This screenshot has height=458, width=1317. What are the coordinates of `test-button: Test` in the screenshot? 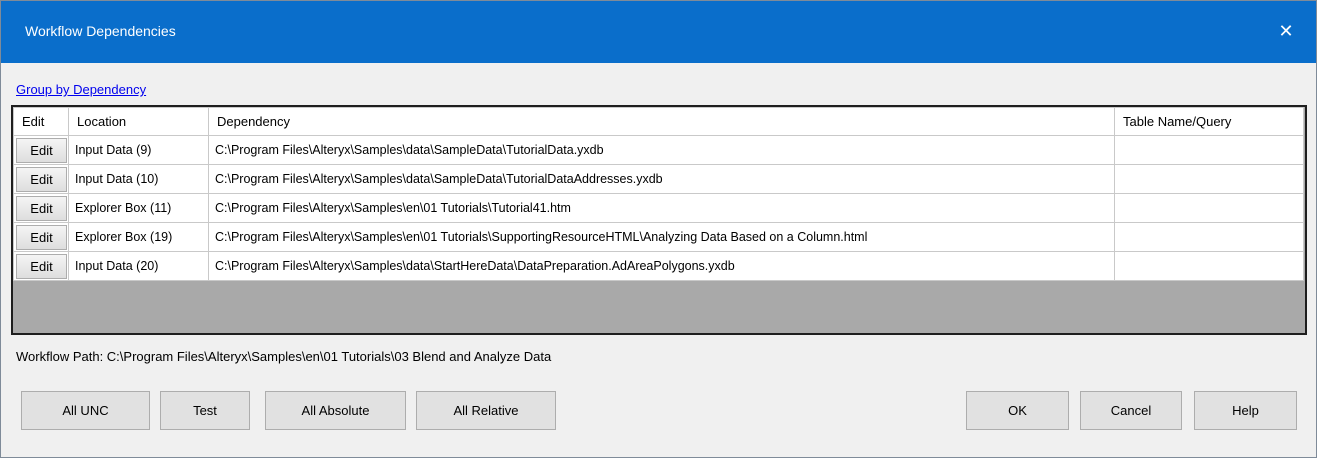 It's located at (205, 410).